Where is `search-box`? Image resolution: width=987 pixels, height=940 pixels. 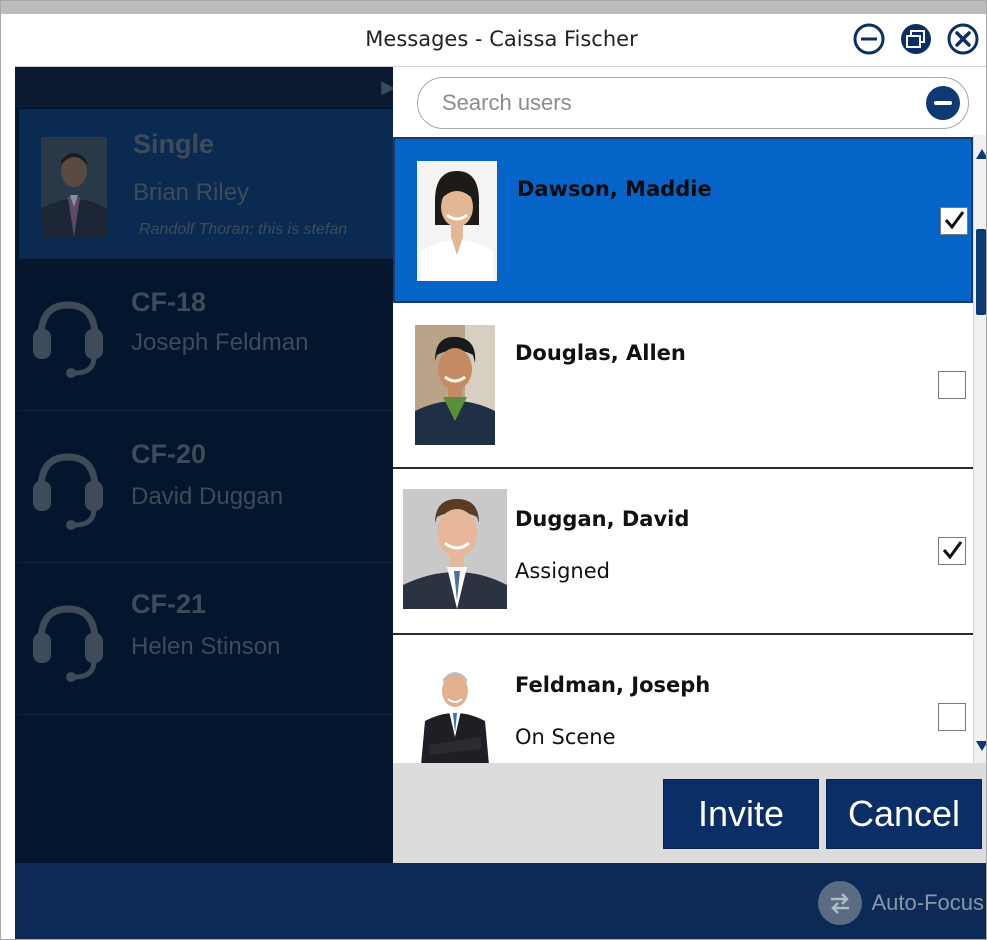 search-box is located at coordinates (693, 103).